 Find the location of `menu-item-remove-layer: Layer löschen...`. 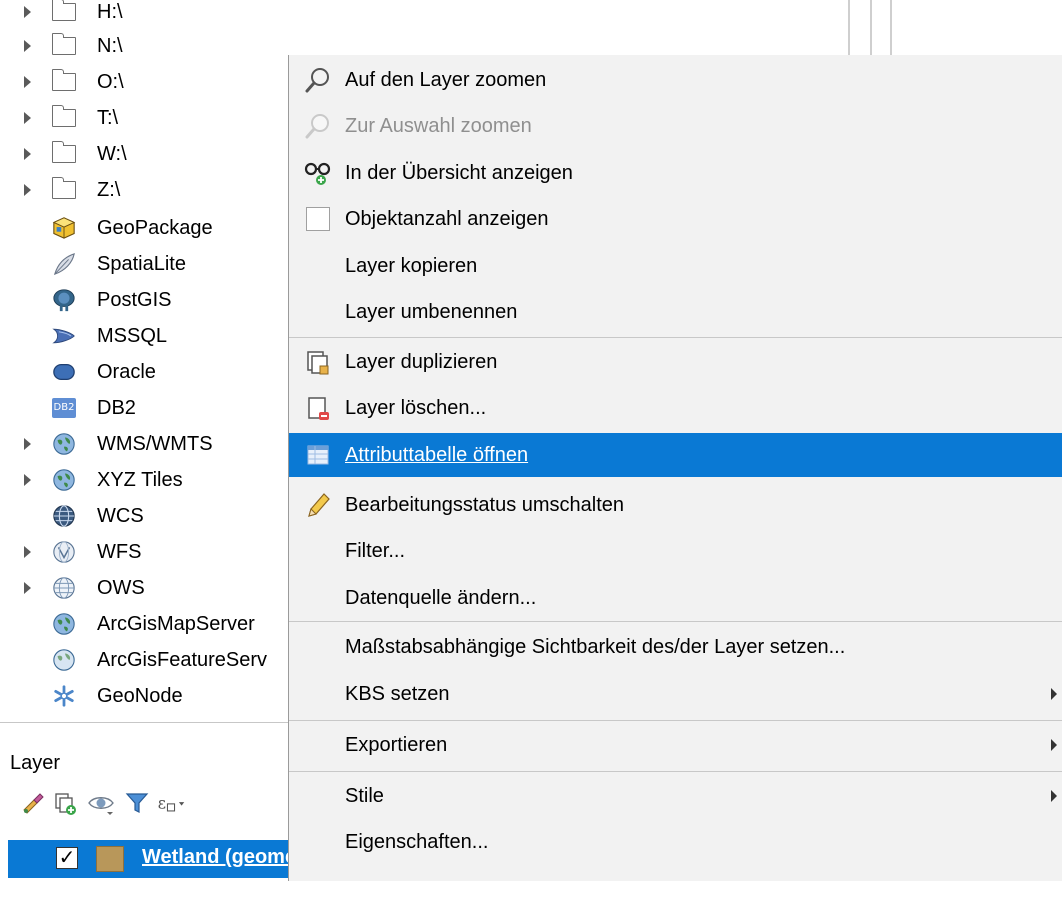

menu-item-remove-layer: Layer löschen... is located at coordinates (675, 408).